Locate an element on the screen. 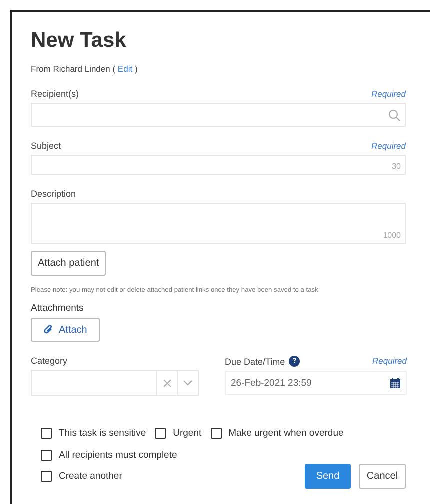  checkbox-label: Urgent is located at coordinates (187, 433).